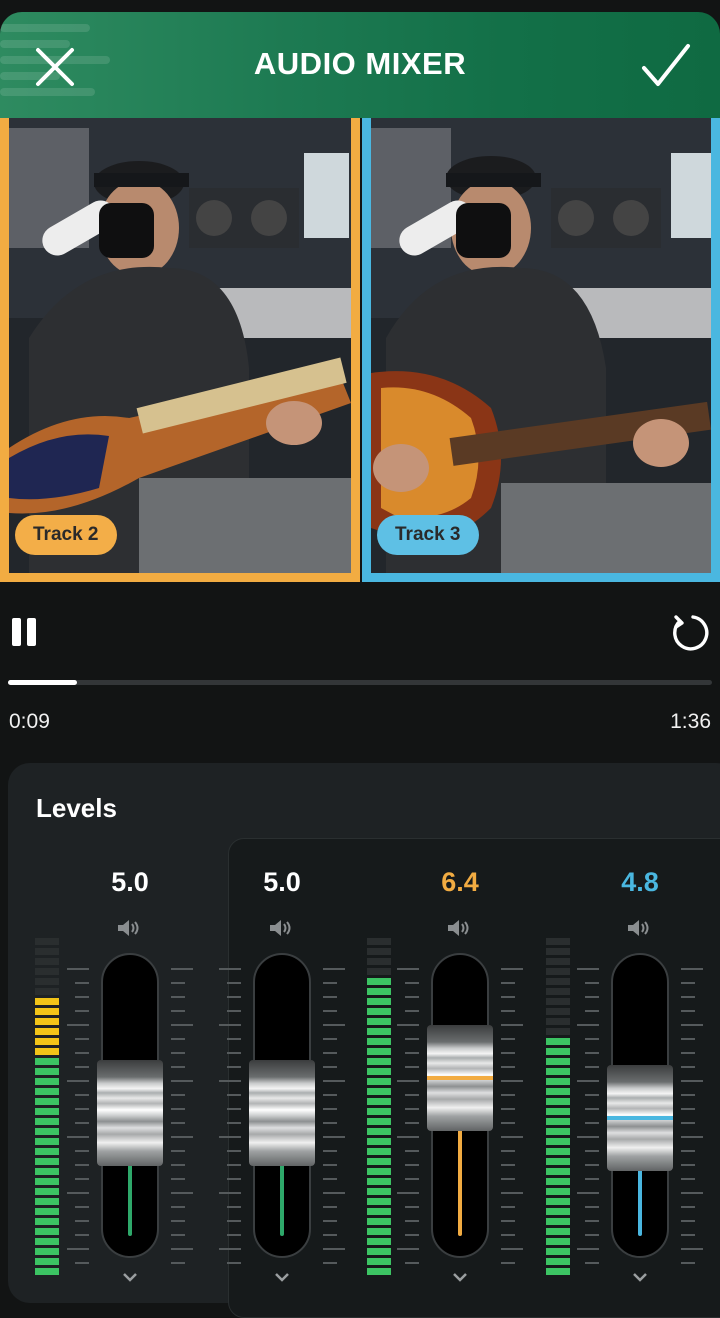 The image size is (720, 1318). I want to click on pause-button, so click(25, 633).